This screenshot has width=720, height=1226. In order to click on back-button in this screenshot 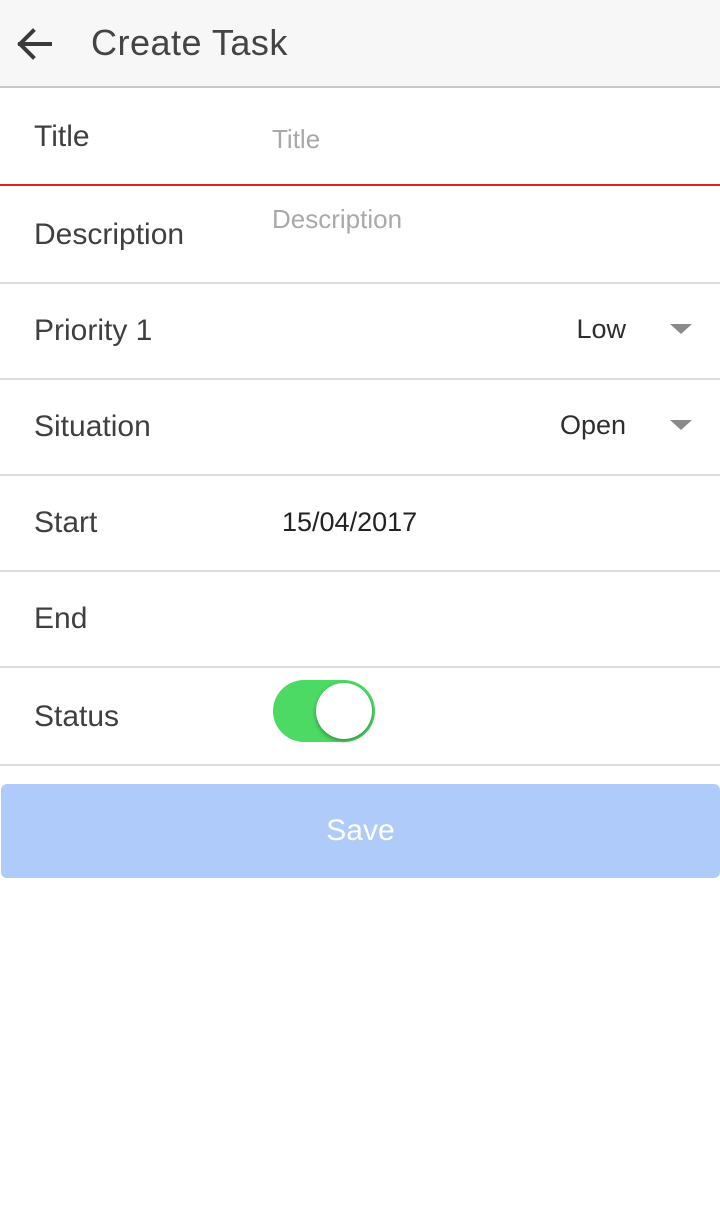, I will do `click(34, 44)`.